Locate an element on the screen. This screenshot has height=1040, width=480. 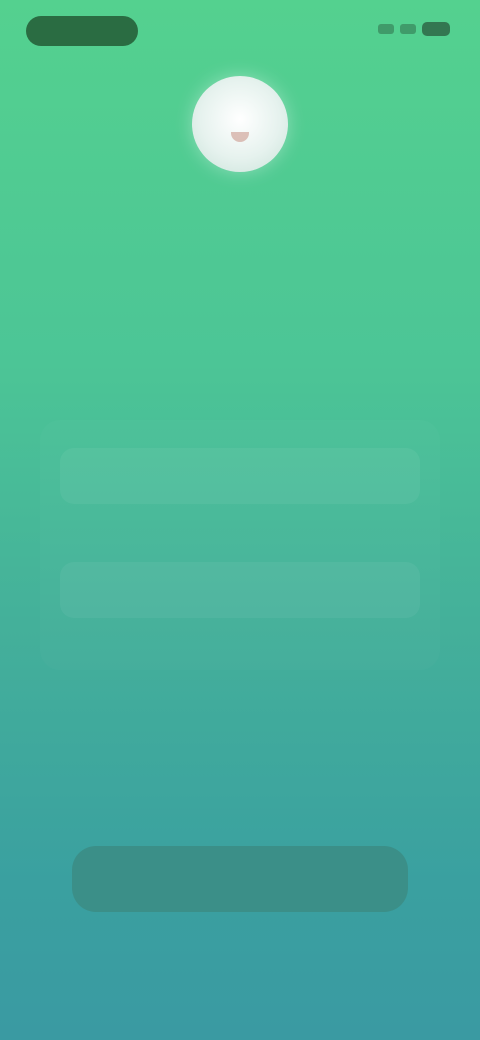
footer-link is located at coordinates (240, 951).